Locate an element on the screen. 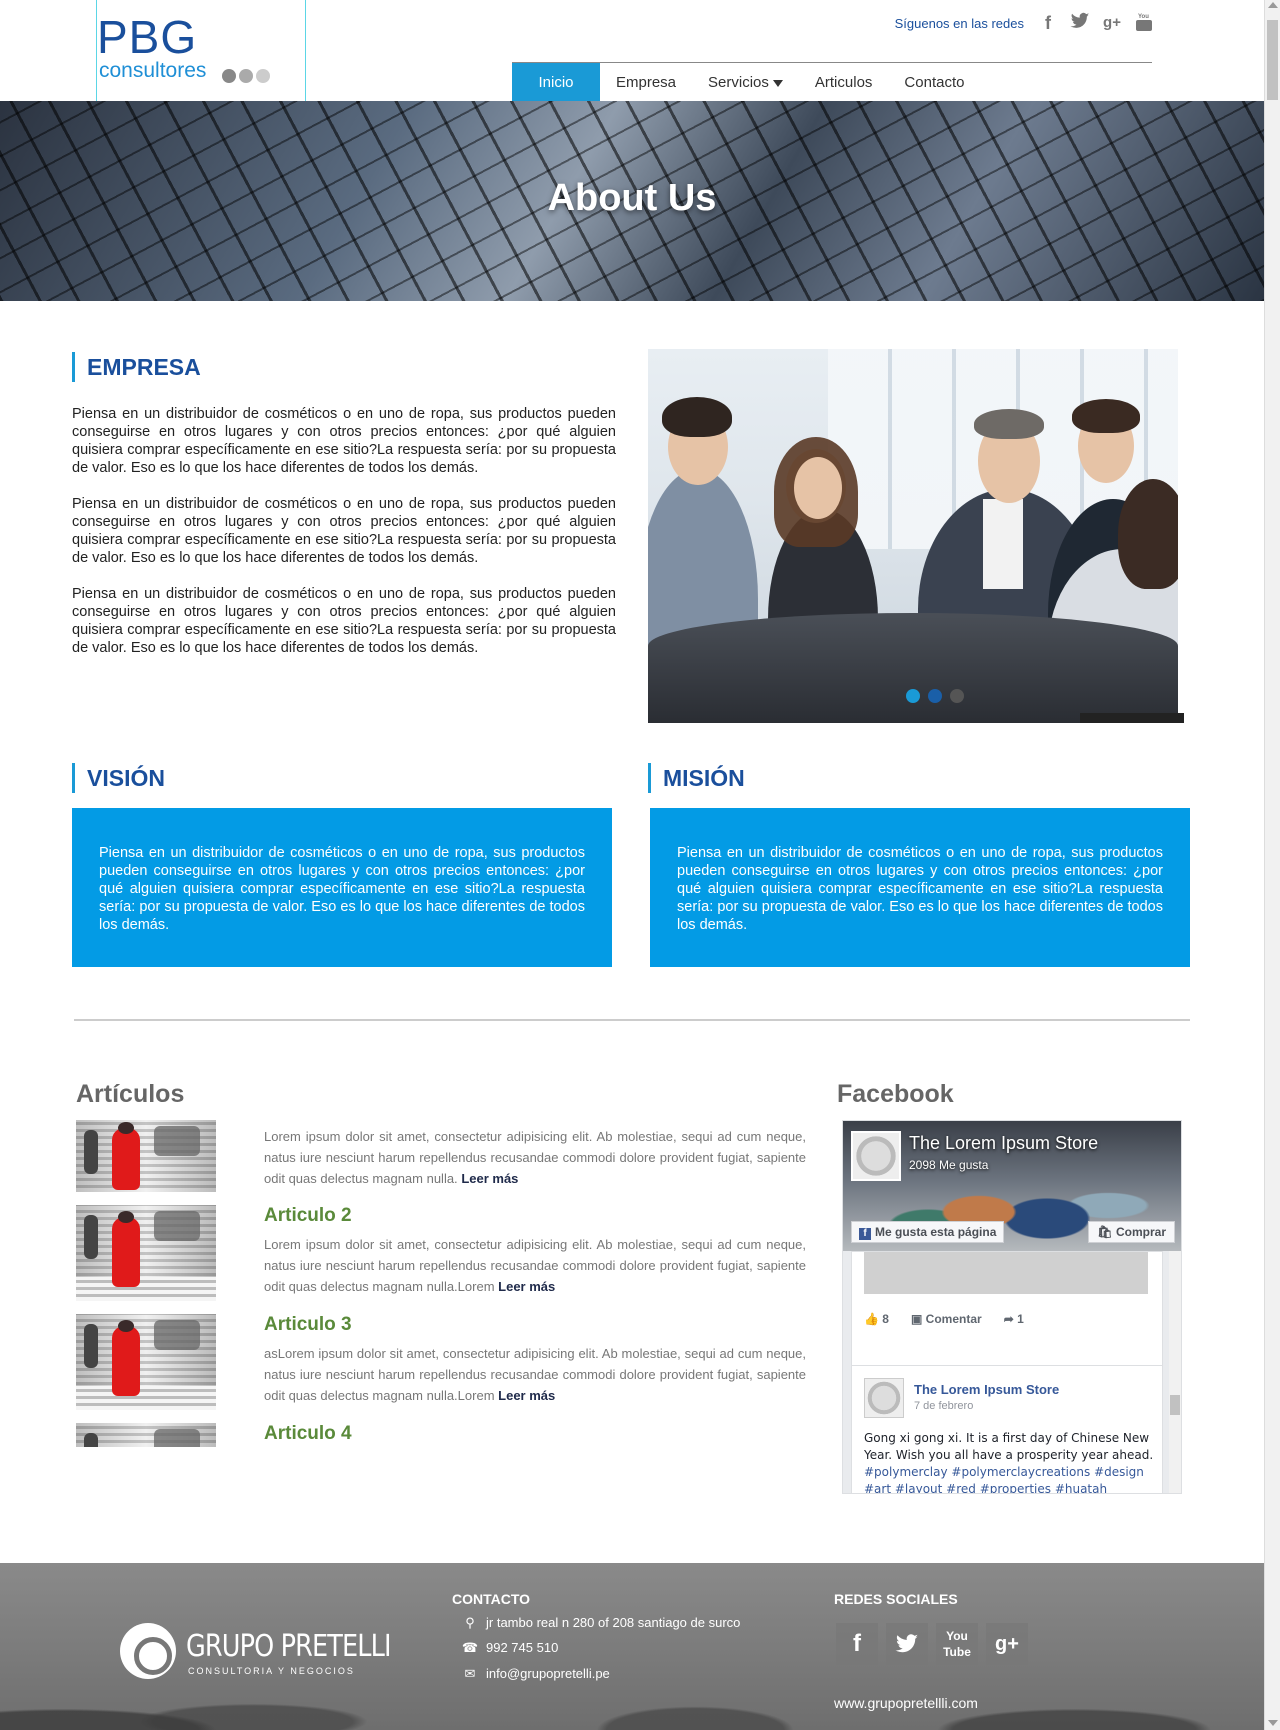  empresa-heading: EMPRESA is located at coordinates (136, 367).